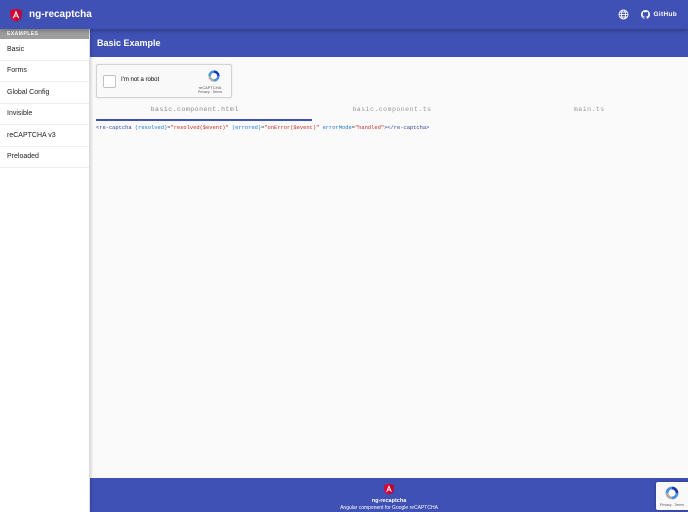 The width and height of the screenshot is (688, 512). What do you see at coordinates (199, 128) in the screenshot?
I see `code-value-resolved: "resolved($event)"` at bounding box center [199, 128].